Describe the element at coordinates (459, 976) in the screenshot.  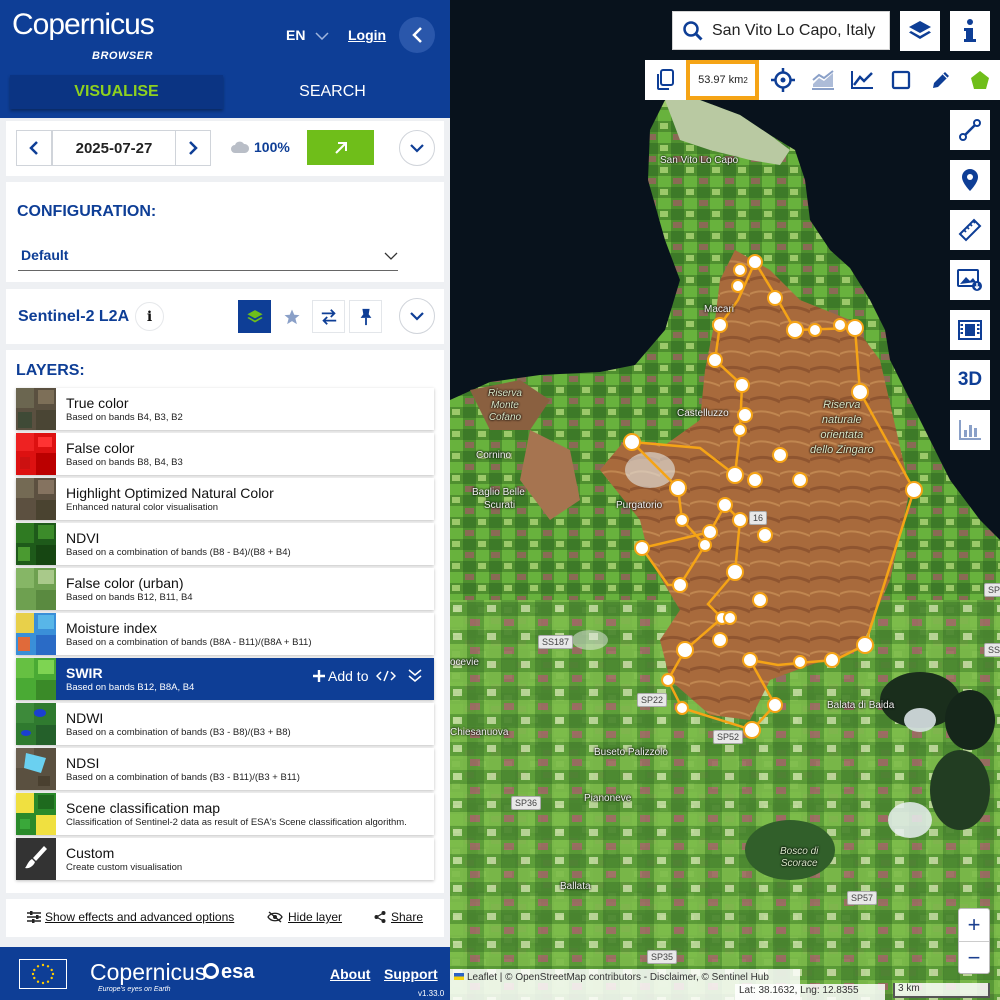
I see `ukraine-flag-icon` at that location.